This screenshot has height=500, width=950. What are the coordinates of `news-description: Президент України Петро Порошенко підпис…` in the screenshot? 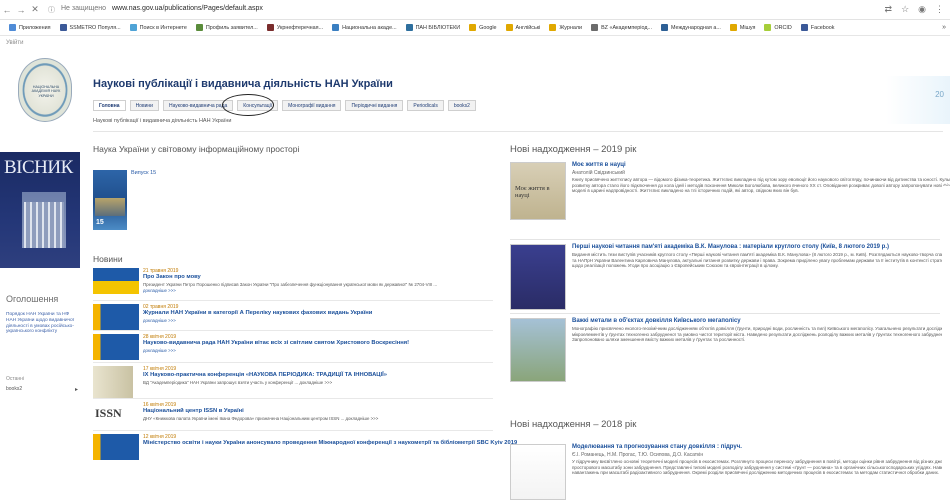 It's located at (290, 284).